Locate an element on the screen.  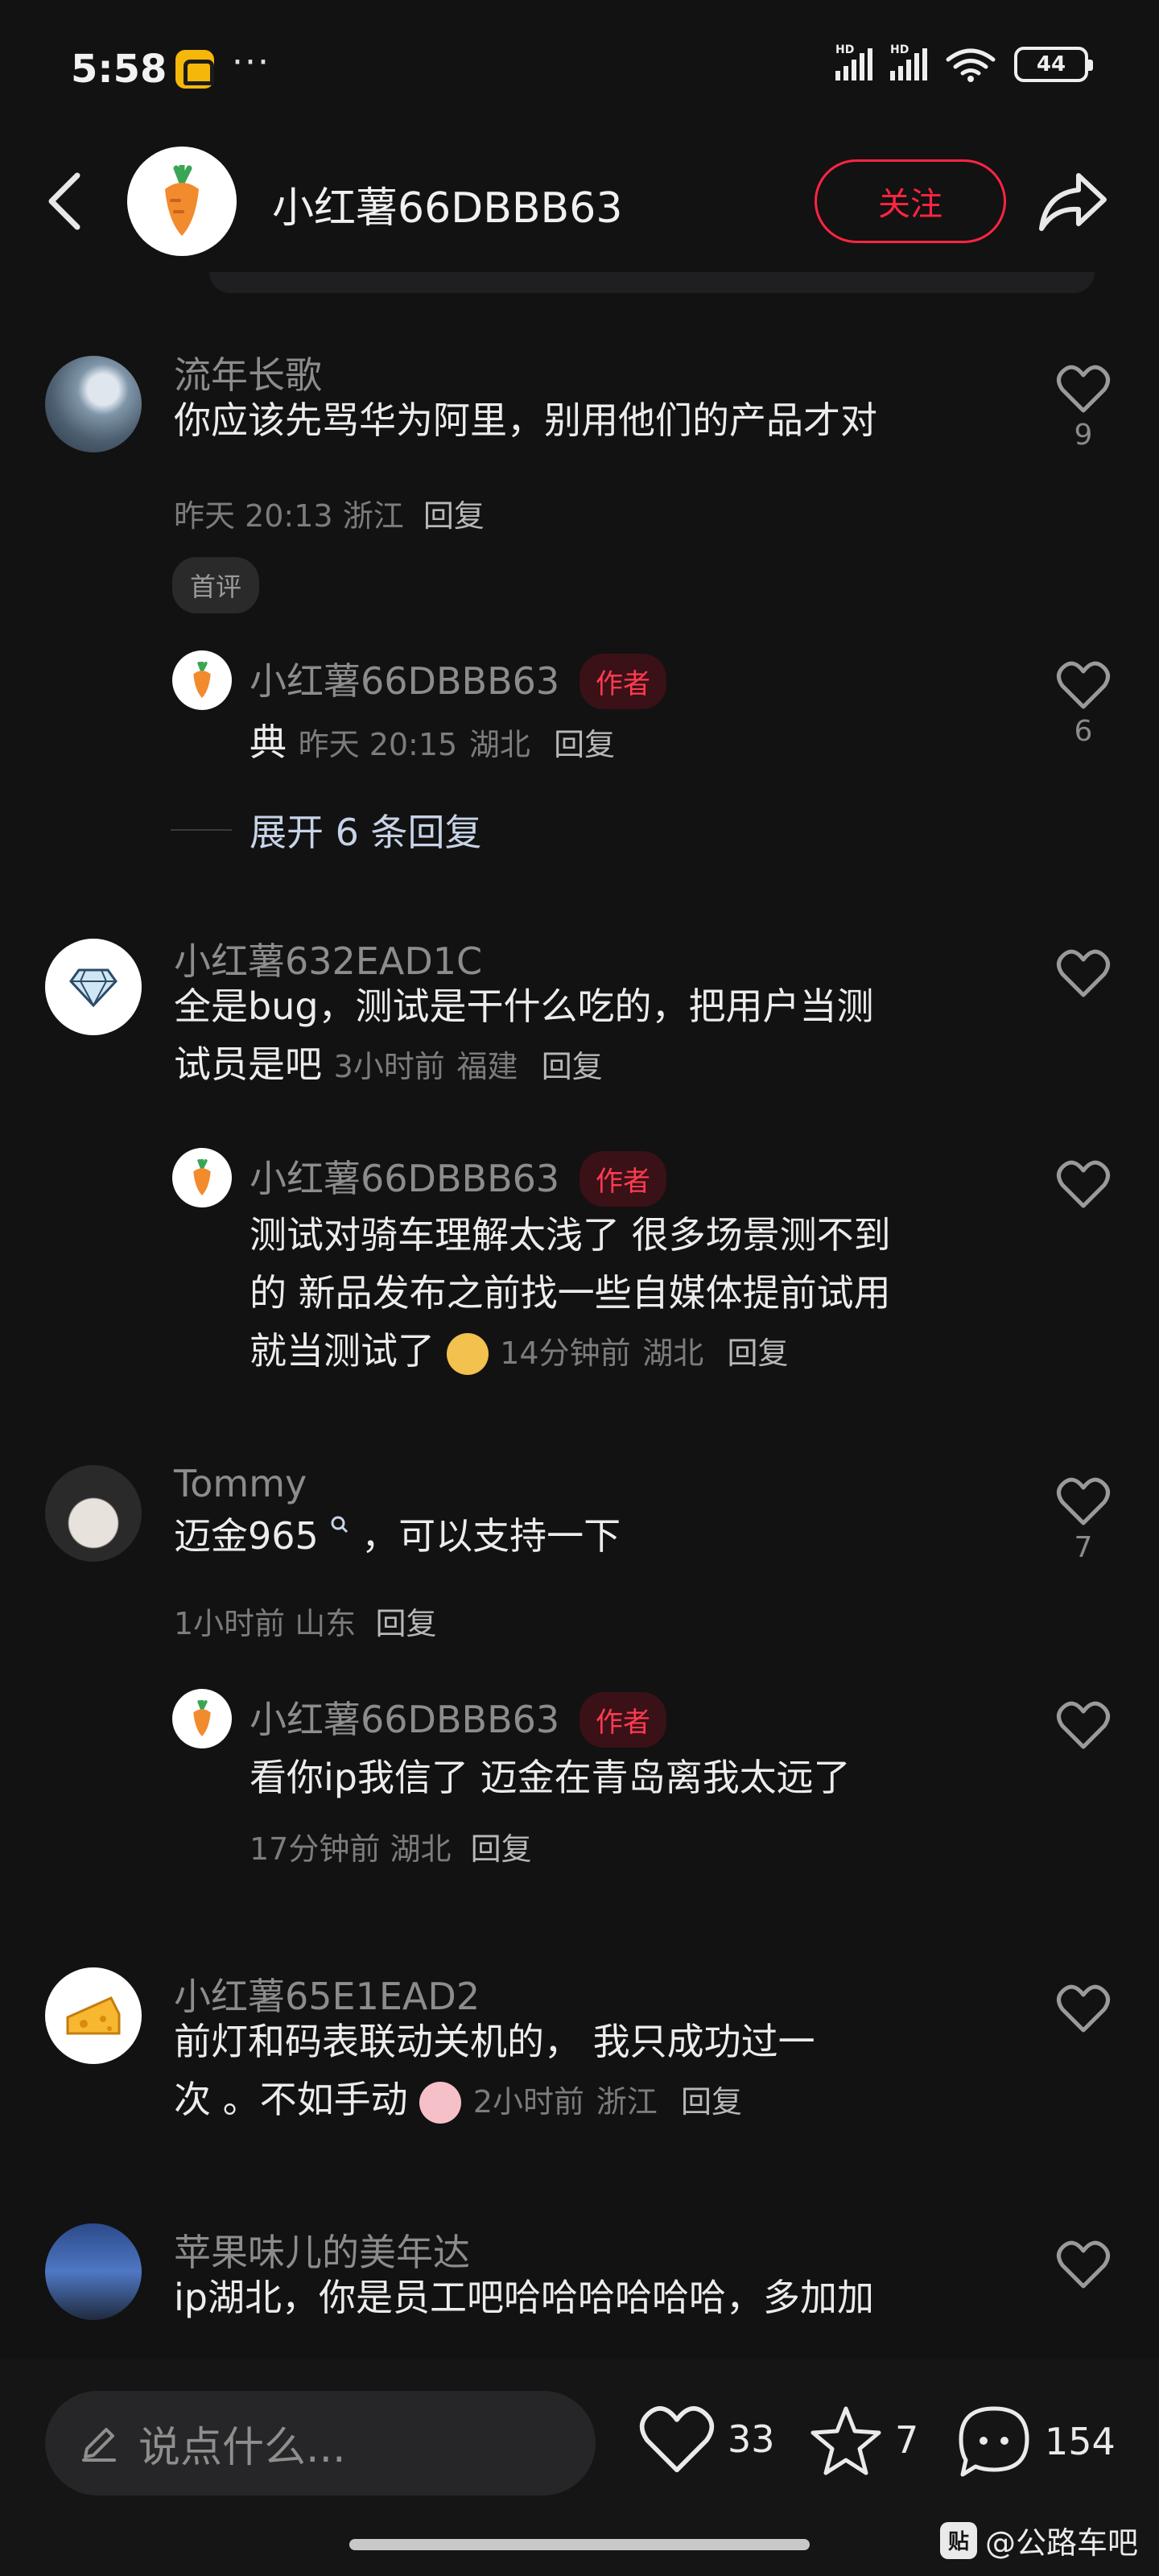
like-action: 33 is located at coordinates (706, 2439).